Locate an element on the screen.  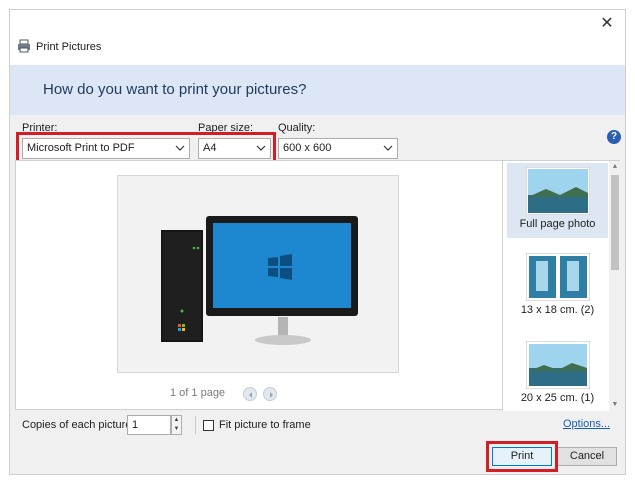
title-bar: Print Pictures ✕ is located at coordinates (317, 37).